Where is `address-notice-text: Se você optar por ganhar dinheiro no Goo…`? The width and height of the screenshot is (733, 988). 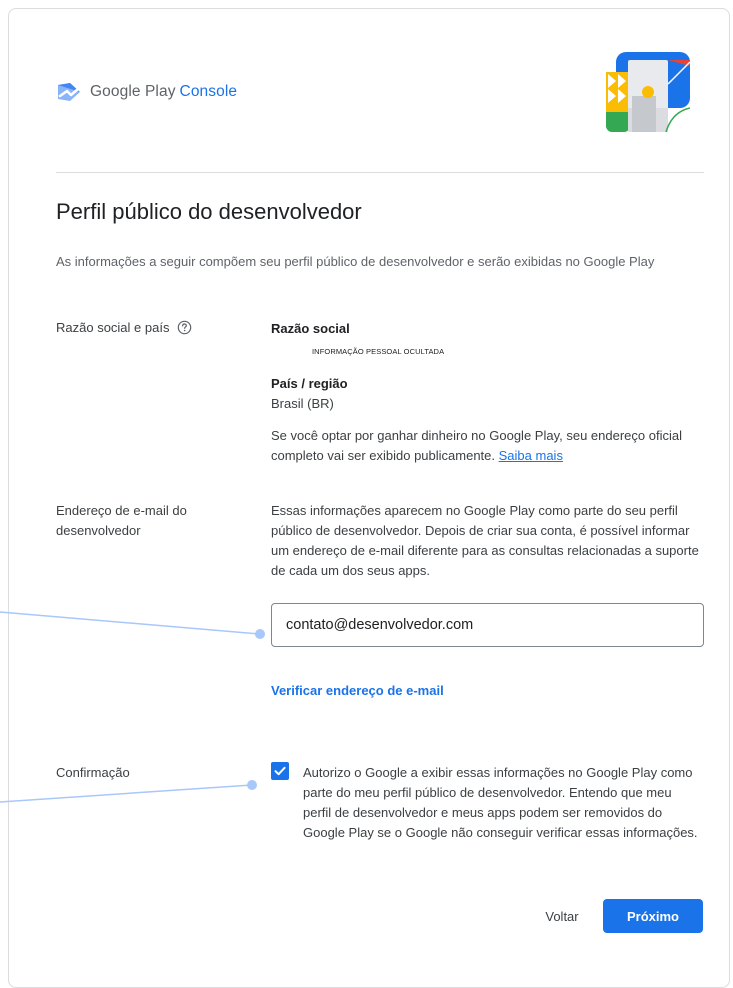 address-notice-text: Se você optar por ganhar dinheiro no Goo… is located at coordinates (476, 445).